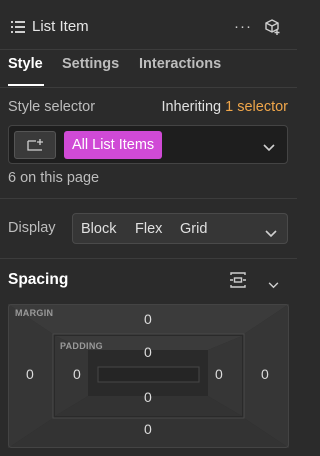 This screenshot has width=320, height=456. I want to click on inheriting-count: 1 selector, so click(256, 107).